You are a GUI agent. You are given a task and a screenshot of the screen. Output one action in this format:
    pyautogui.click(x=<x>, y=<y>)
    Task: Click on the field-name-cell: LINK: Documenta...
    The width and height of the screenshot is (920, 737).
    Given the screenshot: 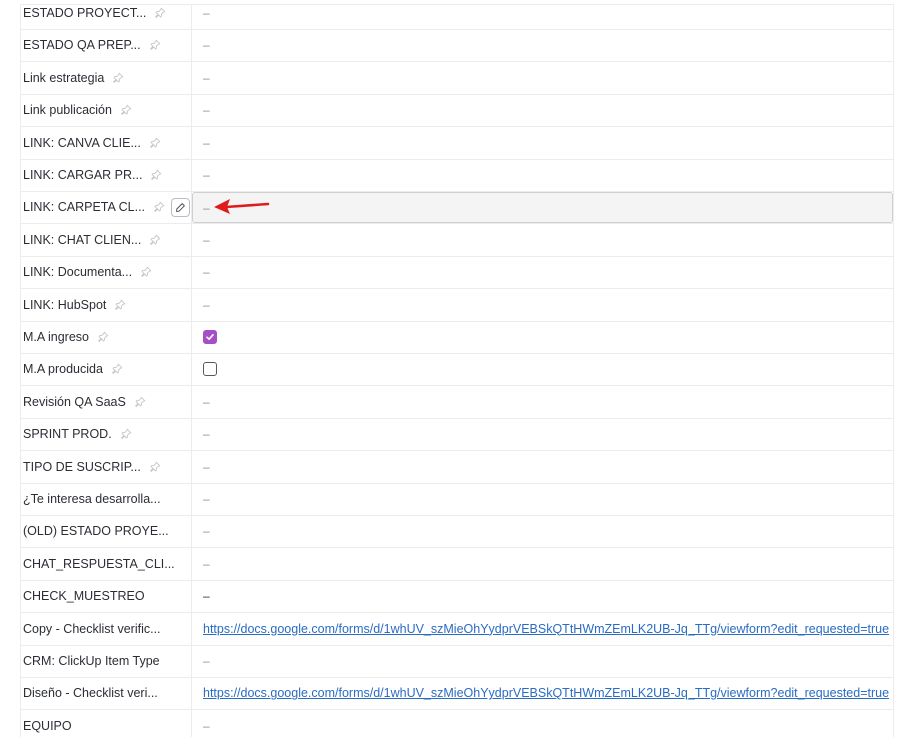 What is the action you would take?
    pyautogui.click(x=106, y=272)
    